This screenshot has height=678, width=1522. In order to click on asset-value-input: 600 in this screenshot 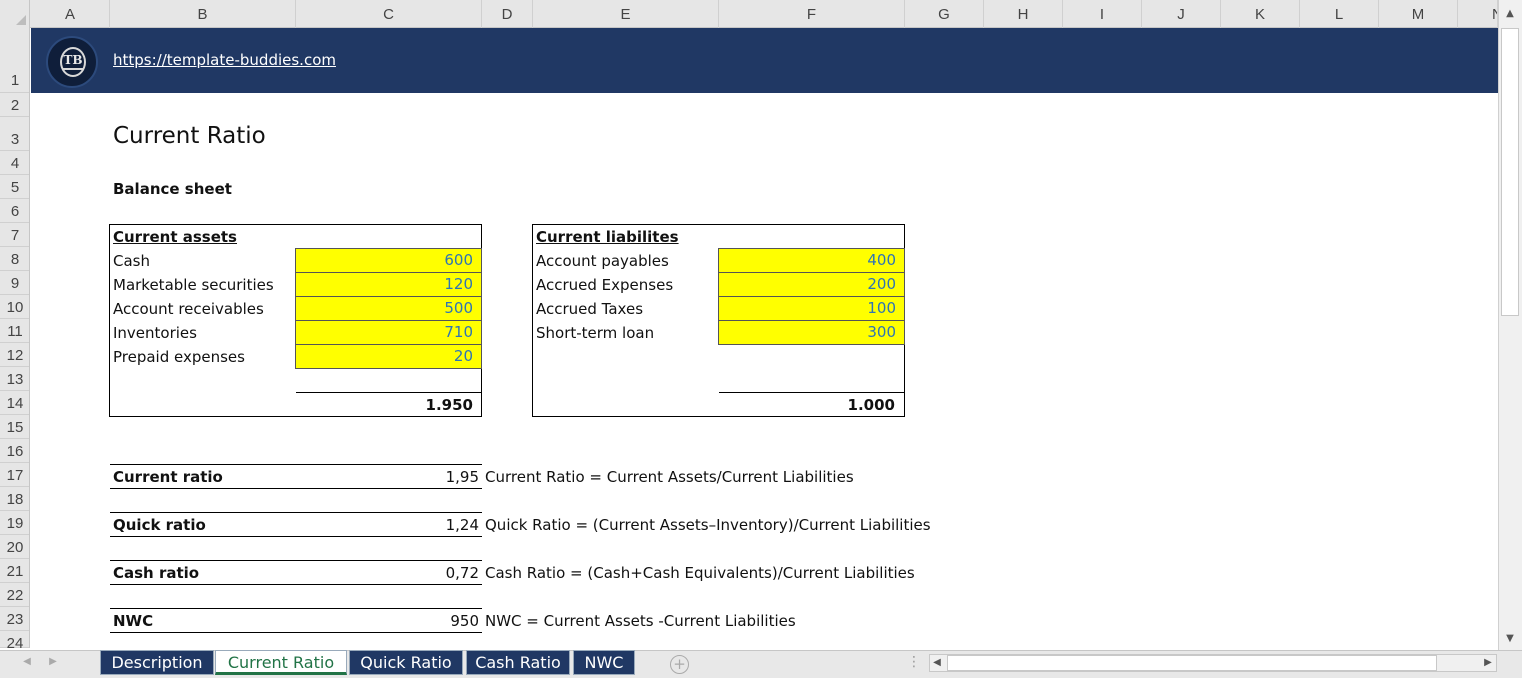, I will do `click(388, 260)`.